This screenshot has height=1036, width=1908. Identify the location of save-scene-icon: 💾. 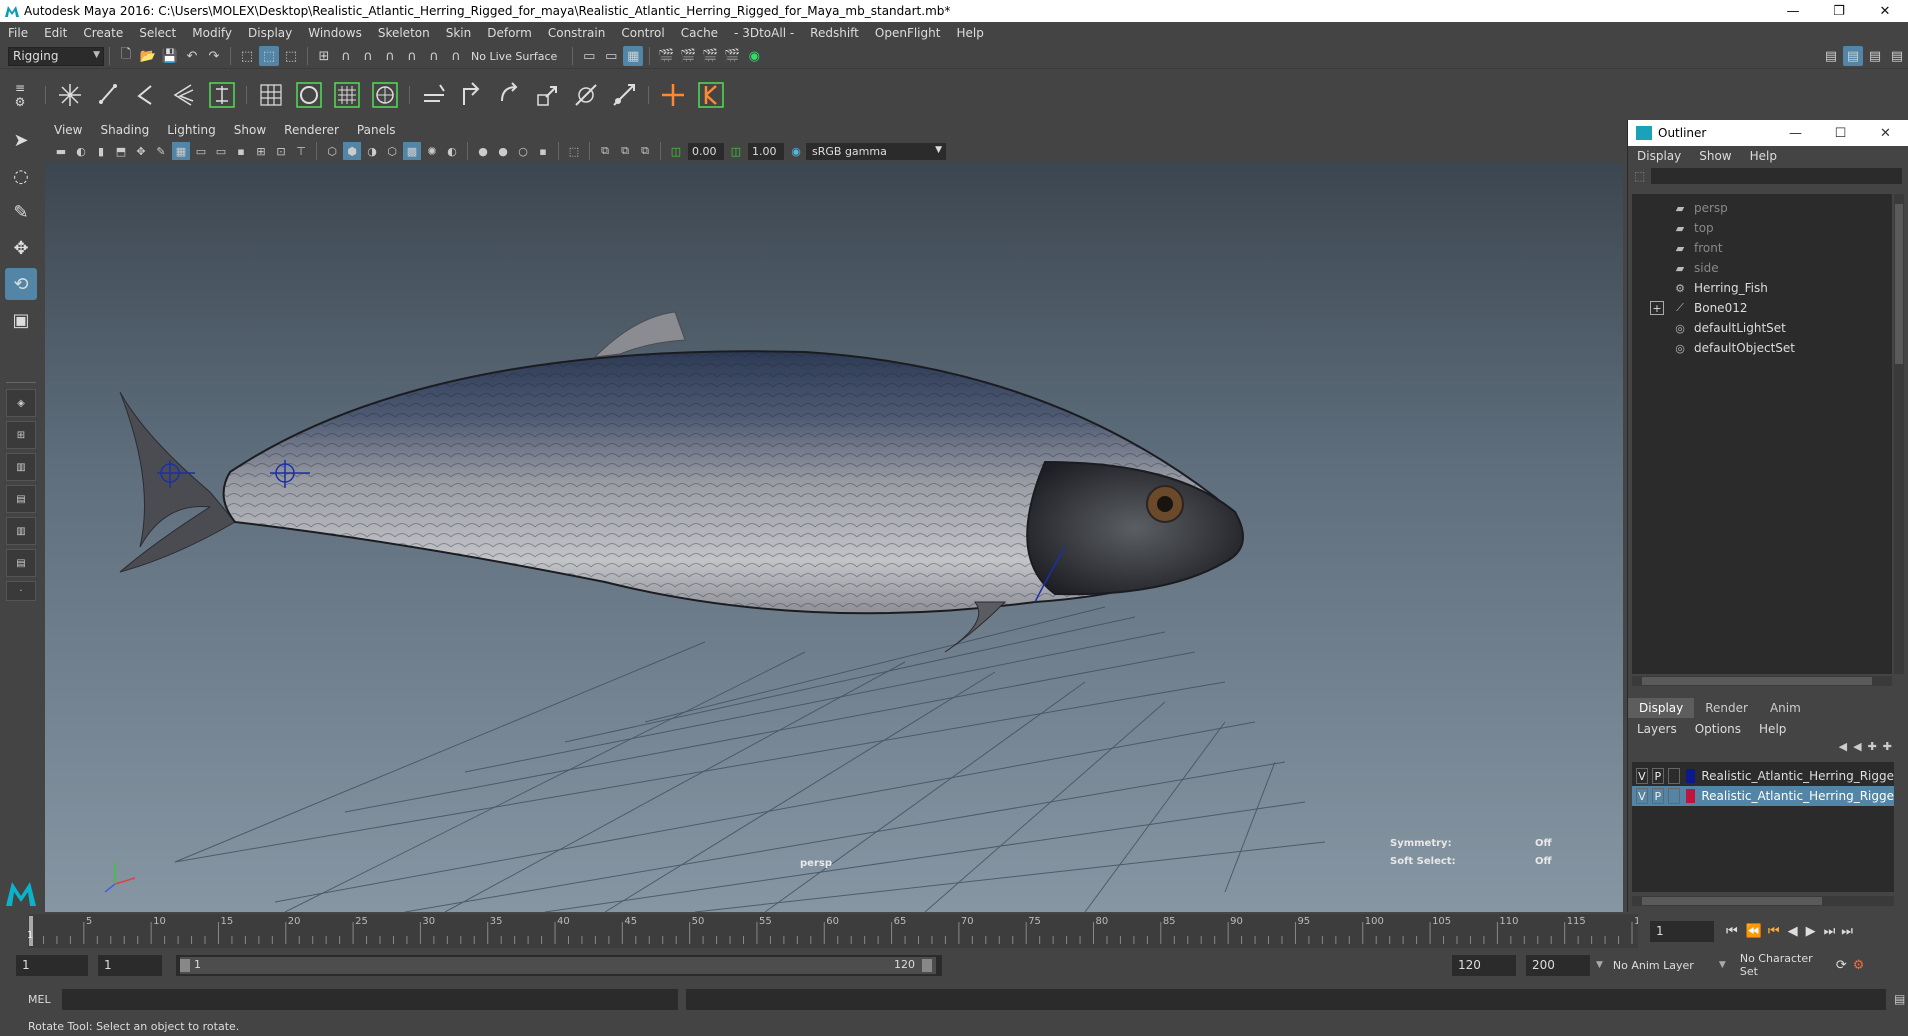
(170, 56).